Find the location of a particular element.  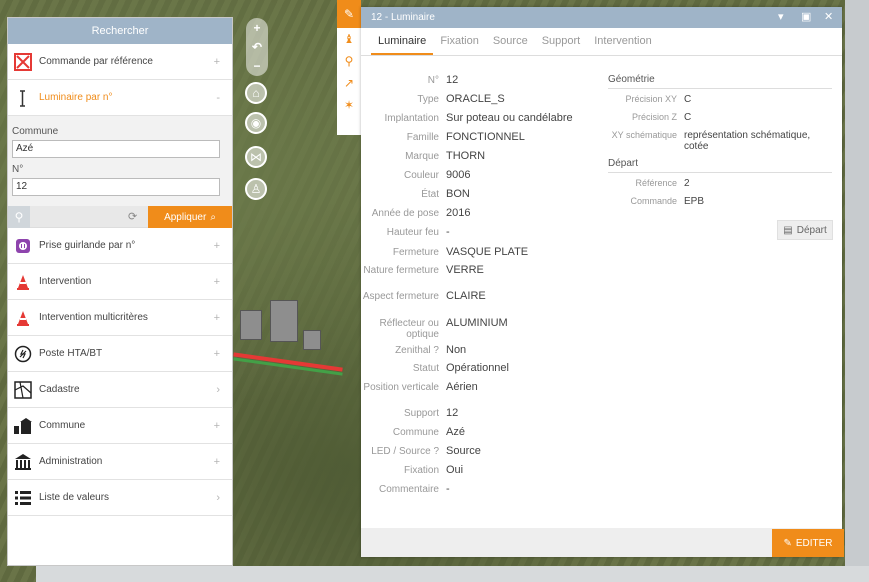

external-link-icon: ↗ is located at coordinates (349, 83).